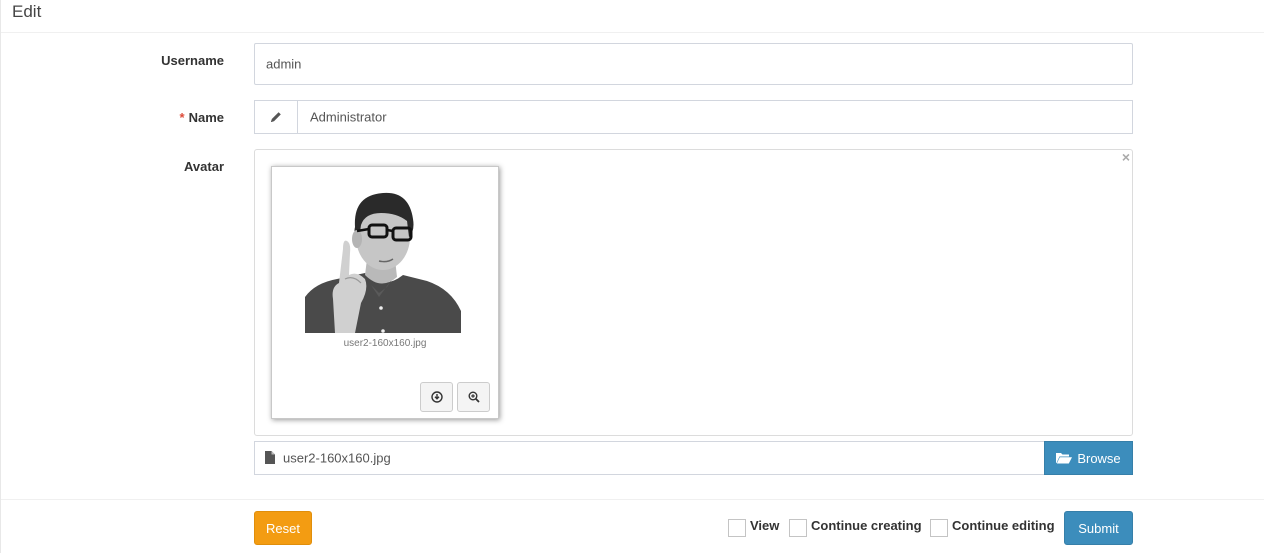 The height and width of the screenshot is (553, 1264). What do you see at coordinates (206, 117) in the screenshot?
I see `name-label-text: Name` at bounding box center [206, 117].